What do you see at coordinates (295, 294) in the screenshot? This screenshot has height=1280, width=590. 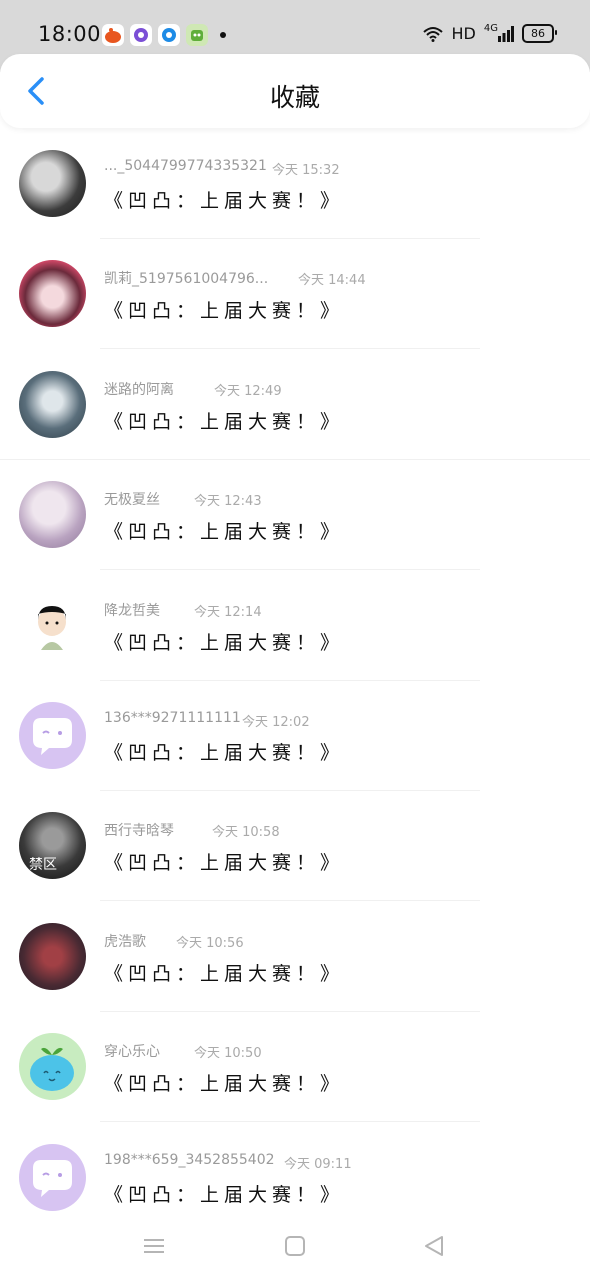 I see `list-item: 凯莉_5197561004796... 今天 14:44 《凹凸：上届大赛！》` at bounding box center [295, 294].